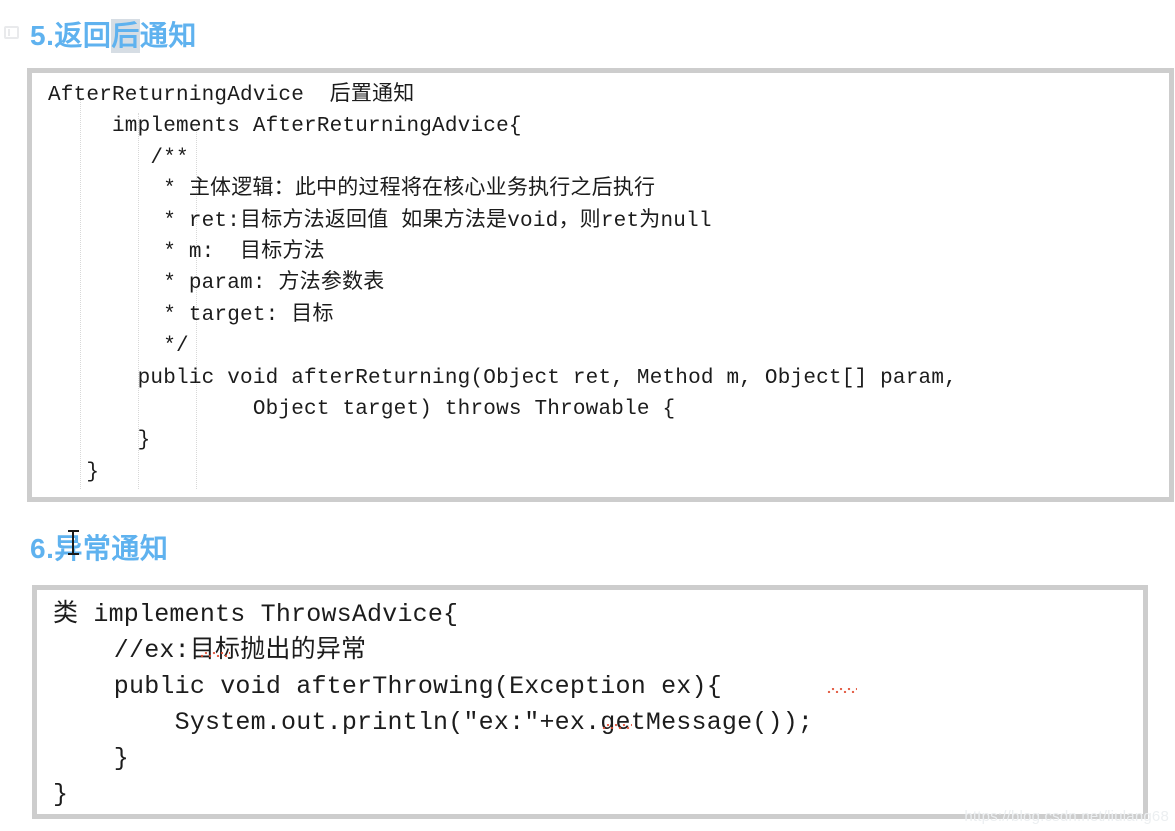  I want to click on document-outline-icon, so click(11, 32).